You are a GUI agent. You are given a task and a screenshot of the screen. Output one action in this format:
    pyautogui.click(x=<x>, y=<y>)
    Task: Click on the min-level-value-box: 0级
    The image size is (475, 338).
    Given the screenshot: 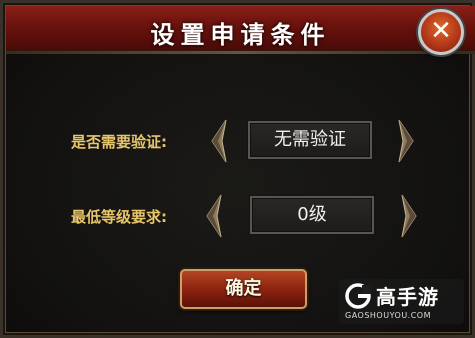 What is the action you would take?
    pyautogui.click(x=312, y=215)
    